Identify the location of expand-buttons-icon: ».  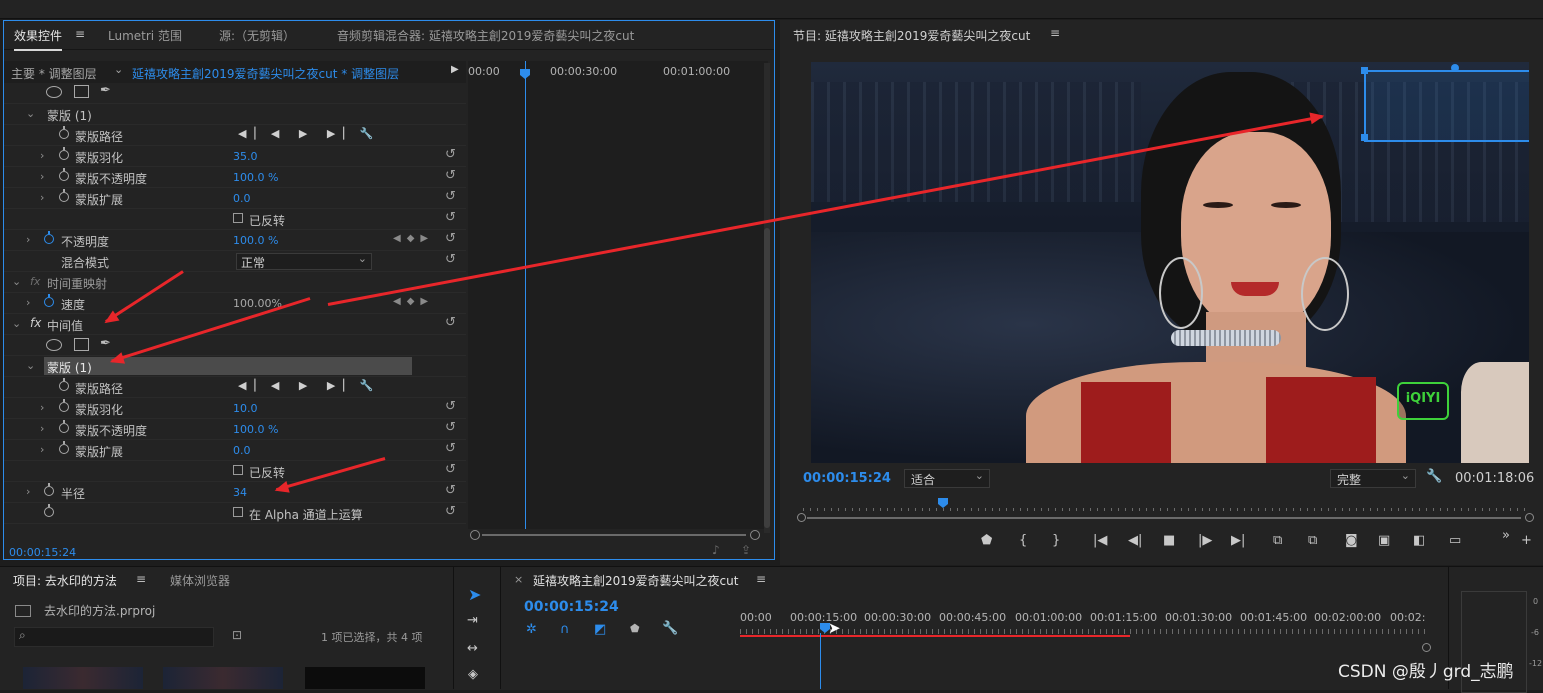
(1506, 535).